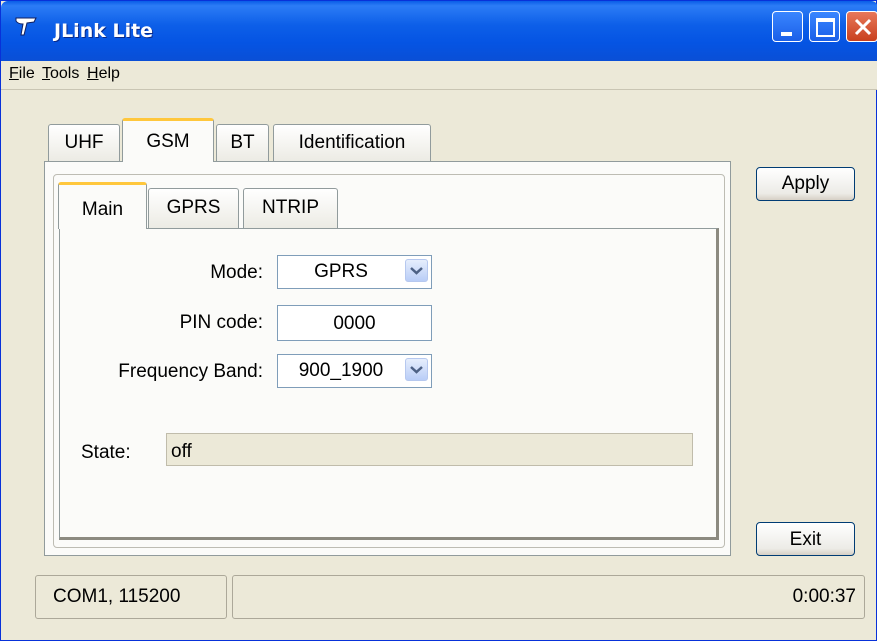  Describe the element at coordinates (805, 539) in the screenshot. I see `exit-button: Exit` at that location.